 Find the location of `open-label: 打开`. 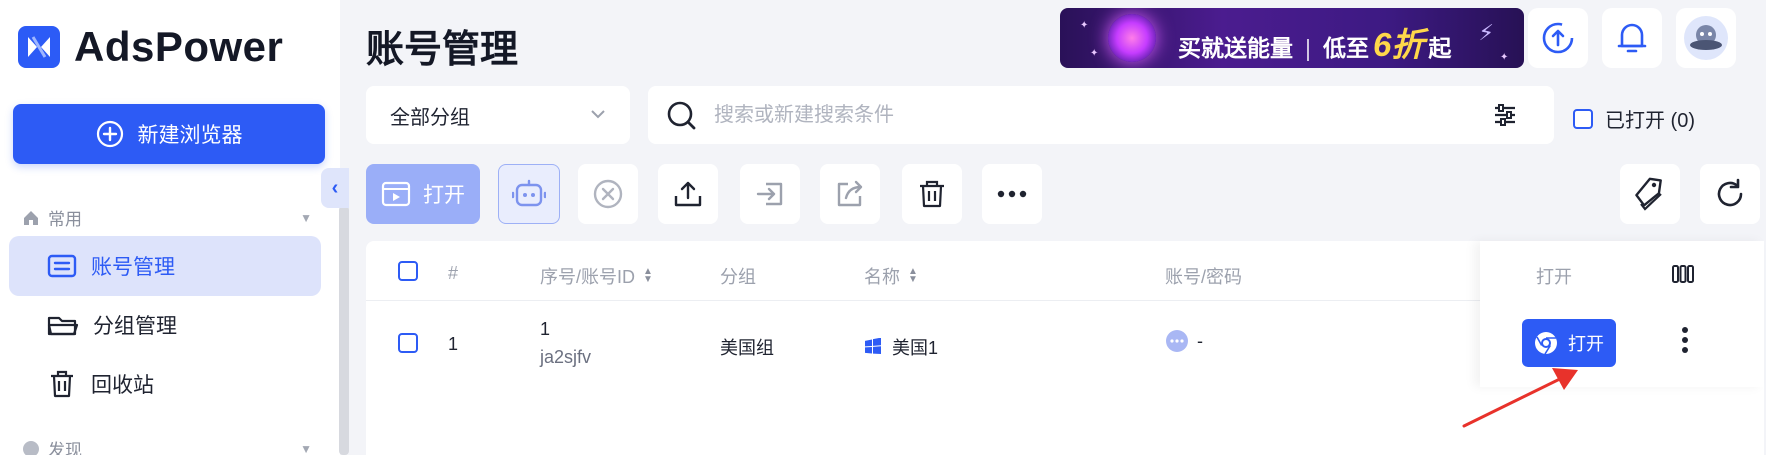

open-label: 打开 is located at coordinates (444, 195).